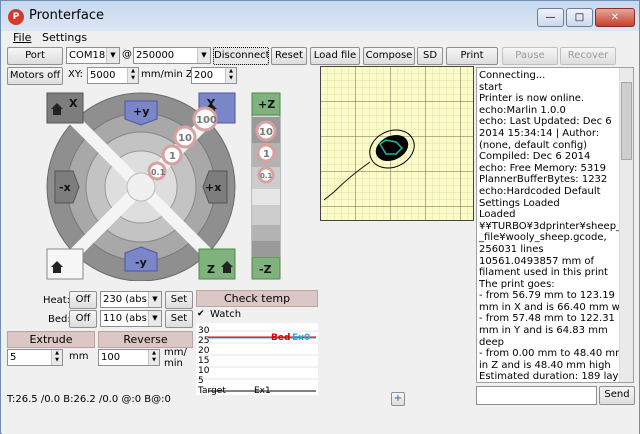 Image resolution: width=640 pixels, height=434 pixels. Describe the element at coordinates (519, 203) in the screenshot. I see `log-line: Settings Loaded` at that location.